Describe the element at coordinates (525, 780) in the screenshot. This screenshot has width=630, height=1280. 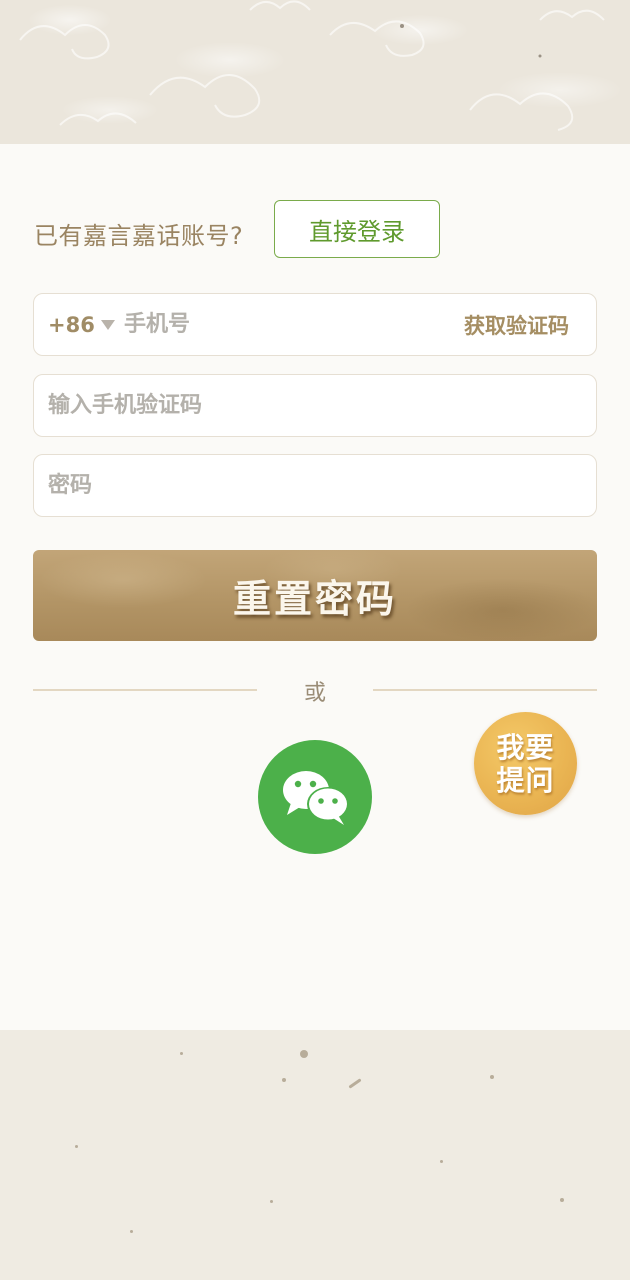
I see `ask-question-line2: 提问` at that location.